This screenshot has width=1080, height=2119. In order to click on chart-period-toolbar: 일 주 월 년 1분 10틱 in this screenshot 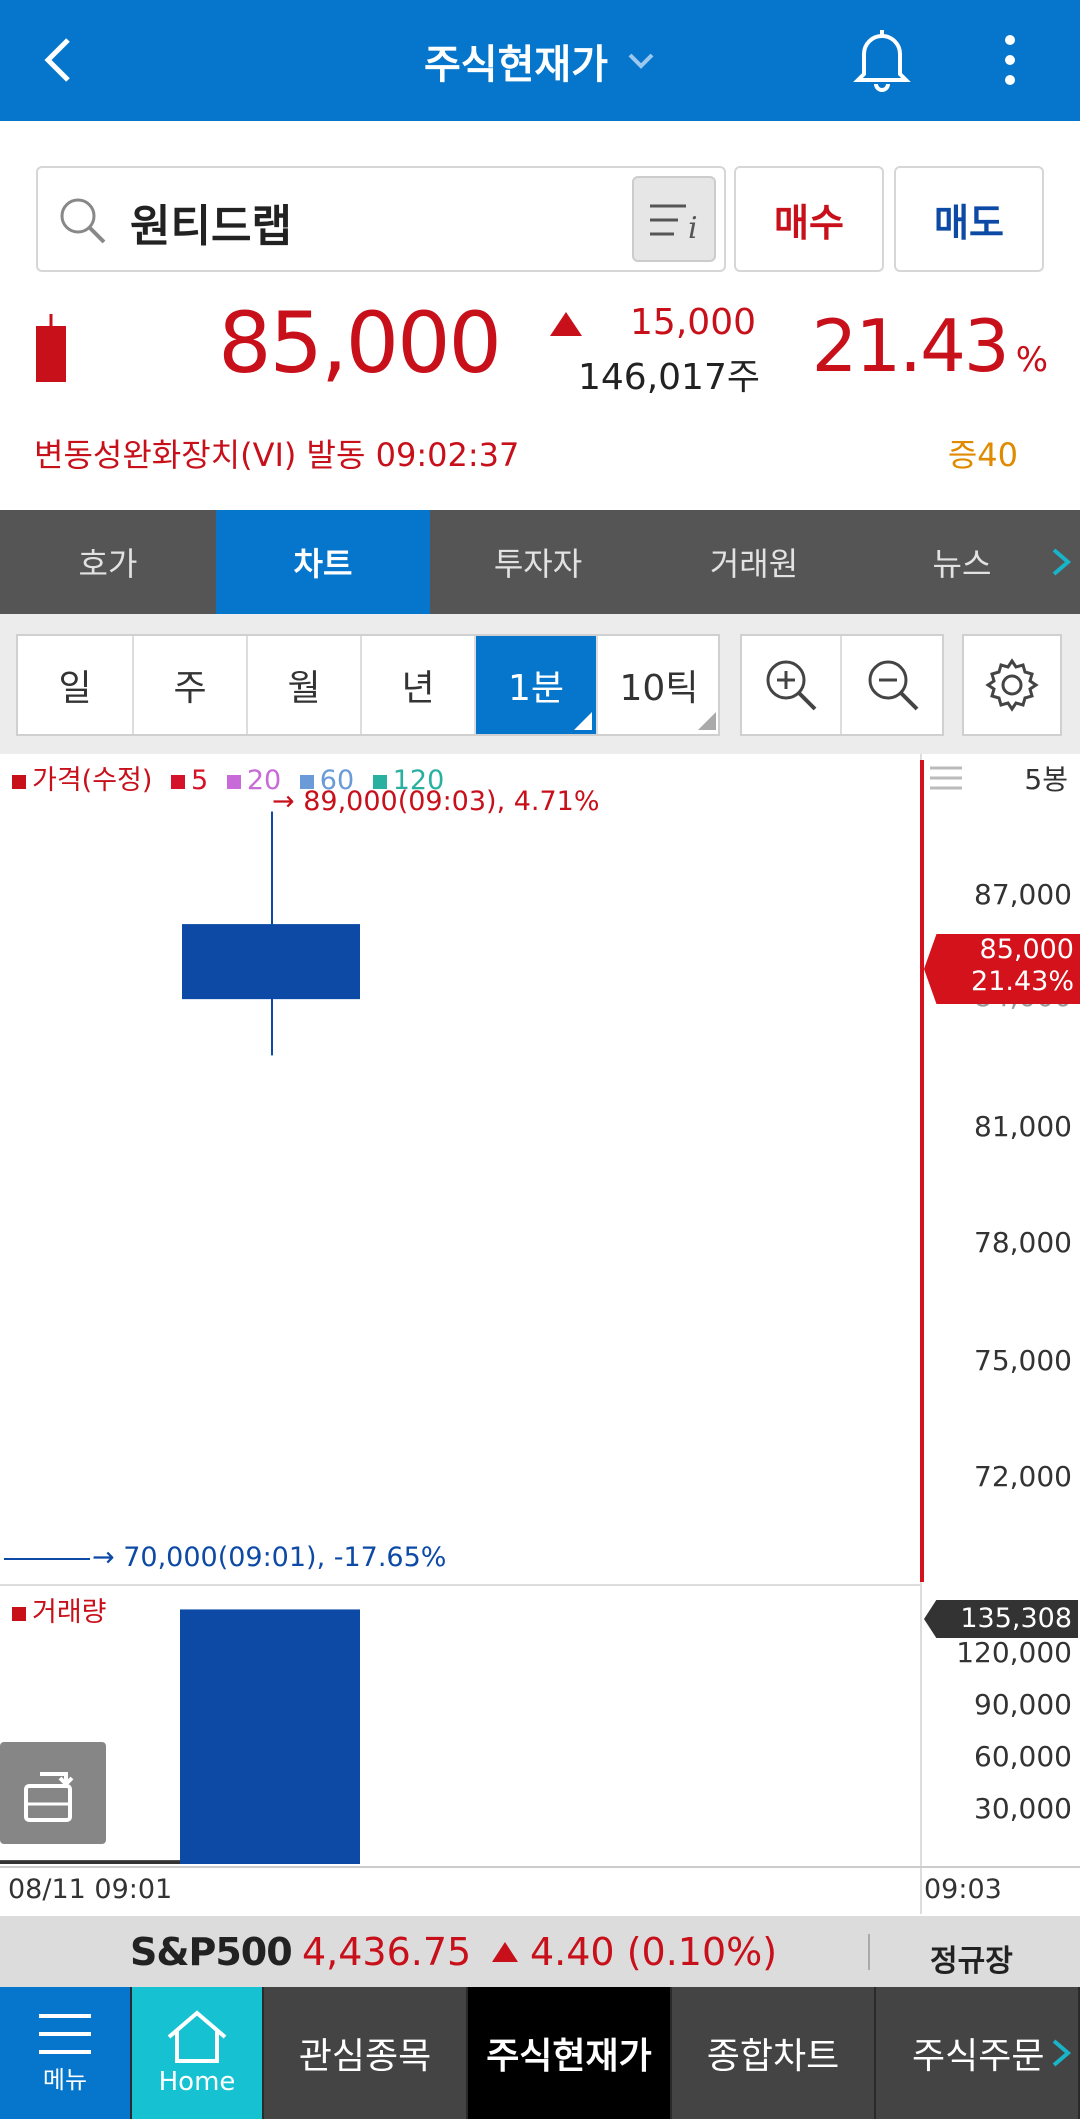, I will do `click(540, 684)`.